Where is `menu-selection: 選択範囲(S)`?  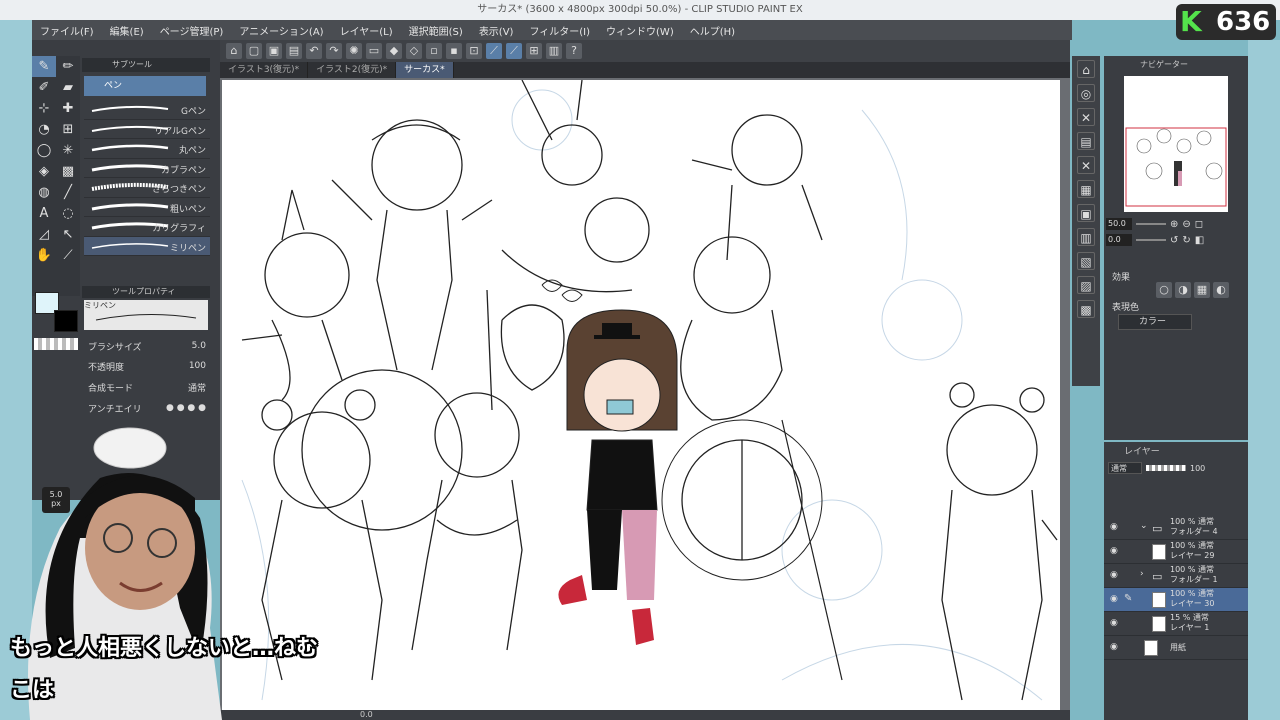 menu-selection: 選択範囲(S) is located at coordinates (436, 30).